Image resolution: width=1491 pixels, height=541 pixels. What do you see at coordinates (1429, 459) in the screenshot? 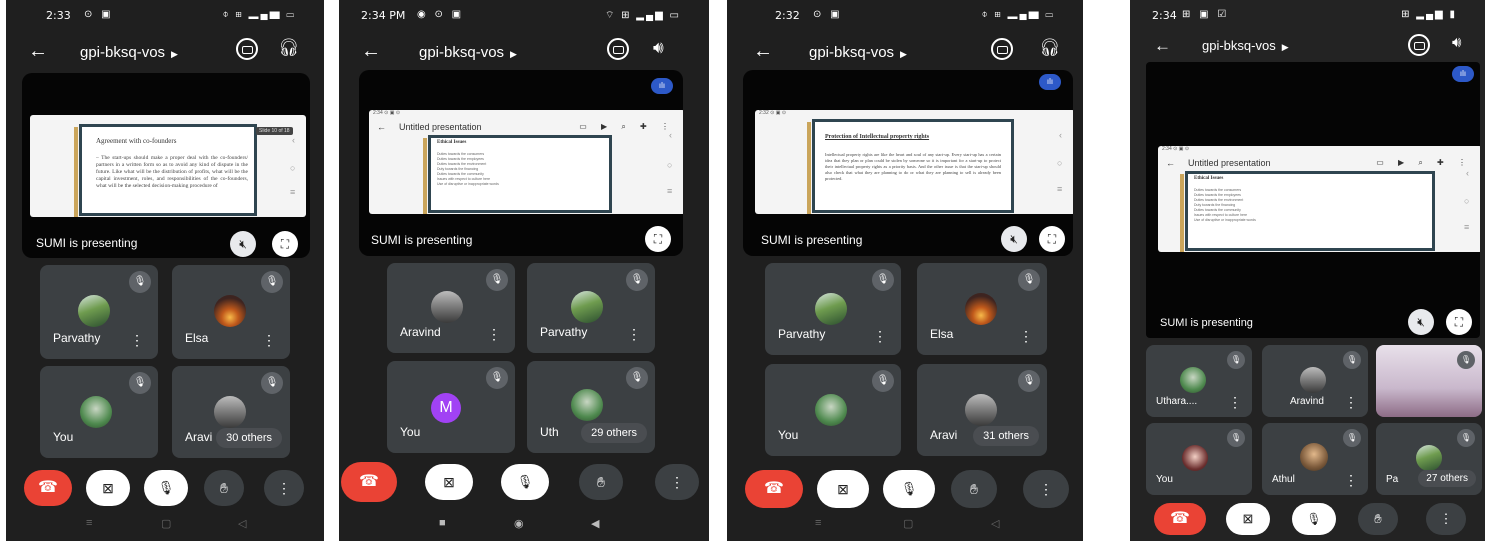
I see `participant-tile: 🎙︎ Pa 27 others` at bounding box center [1429, 459].